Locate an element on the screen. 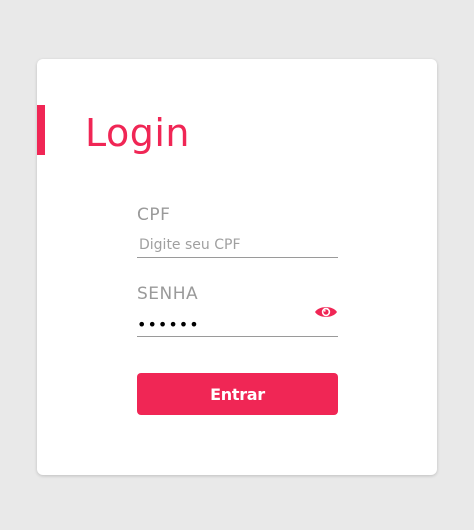  submit-button: Entrar is located at coordinates (237, 394).